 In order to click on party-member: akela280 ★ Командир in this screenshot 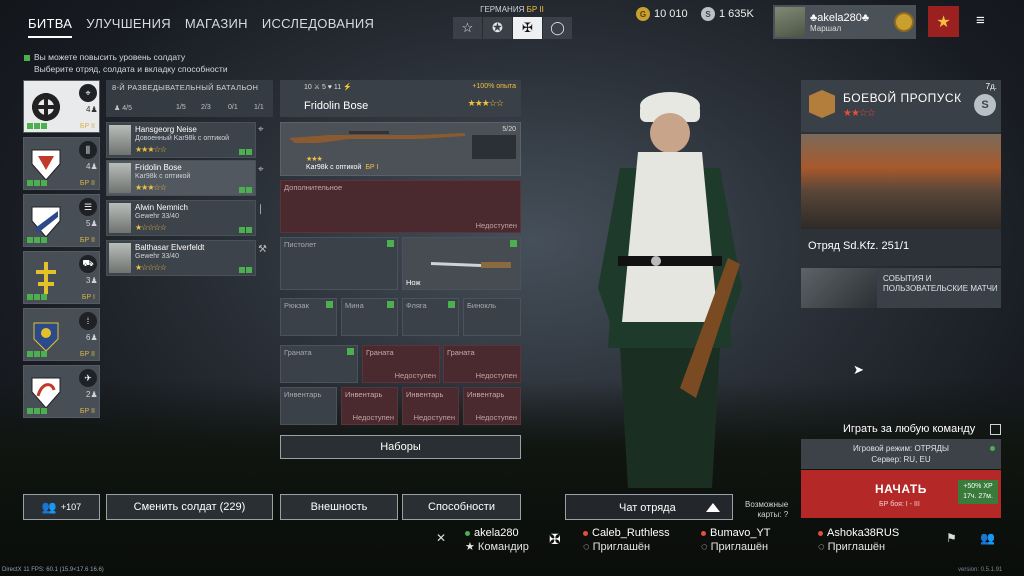, I will do `click(497, 540)`.